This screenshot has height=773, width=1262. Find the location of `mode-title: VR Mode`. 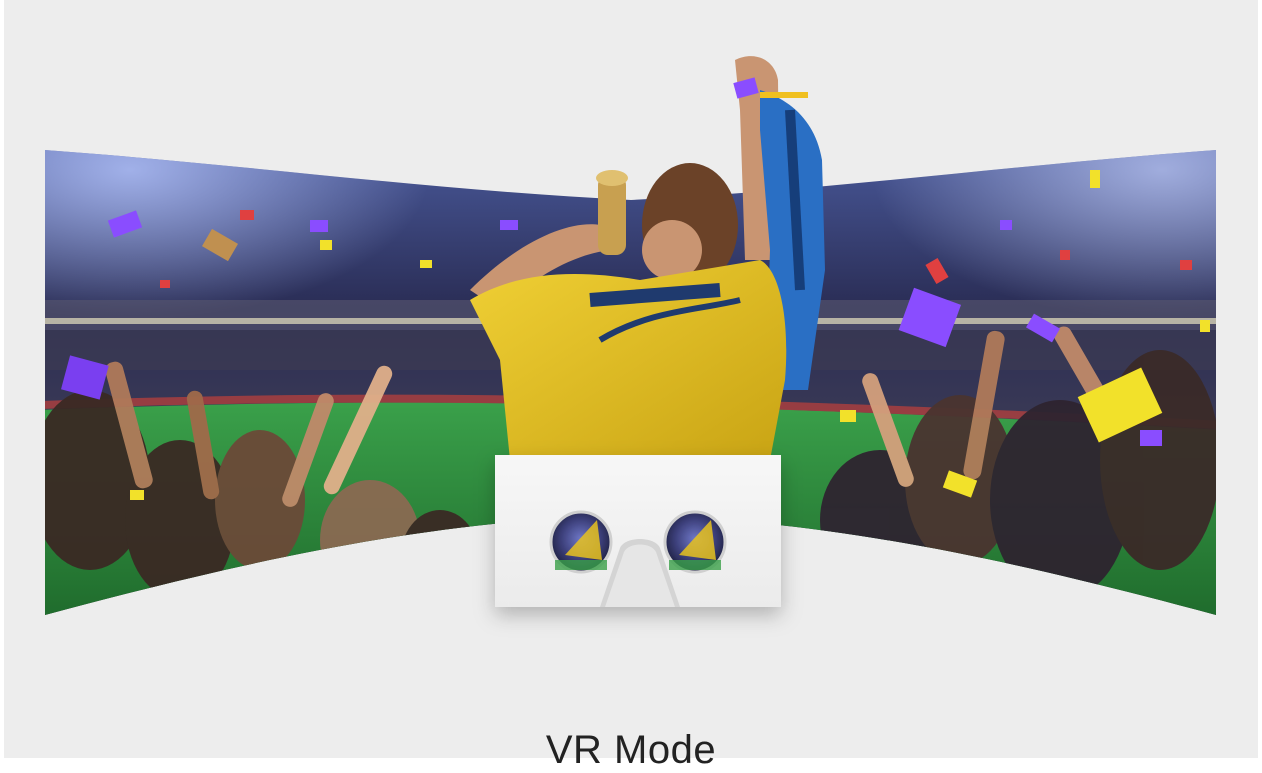

mode-title: VR Mode is located at coordinates (631, 750).